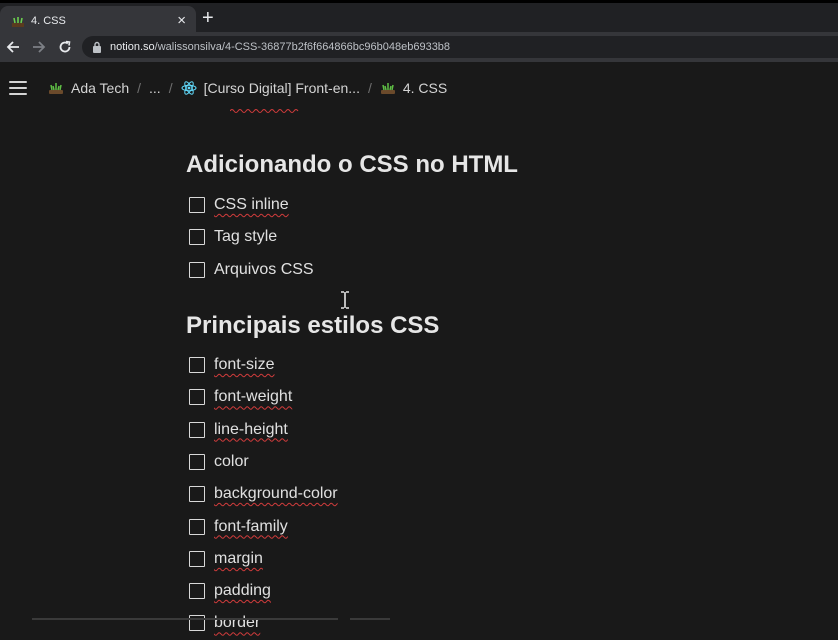 This screenshot has width=838, height=640. Describe the element at coordinates (486, 326) in the screenshot. I see `section-heading: Principais estilos CSS` at that location.